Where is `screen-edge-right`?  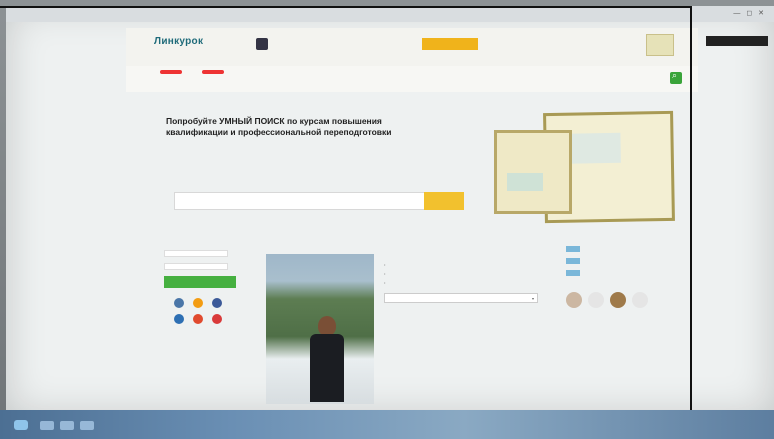 screen-edge-right is located at coordinates (691, 222).